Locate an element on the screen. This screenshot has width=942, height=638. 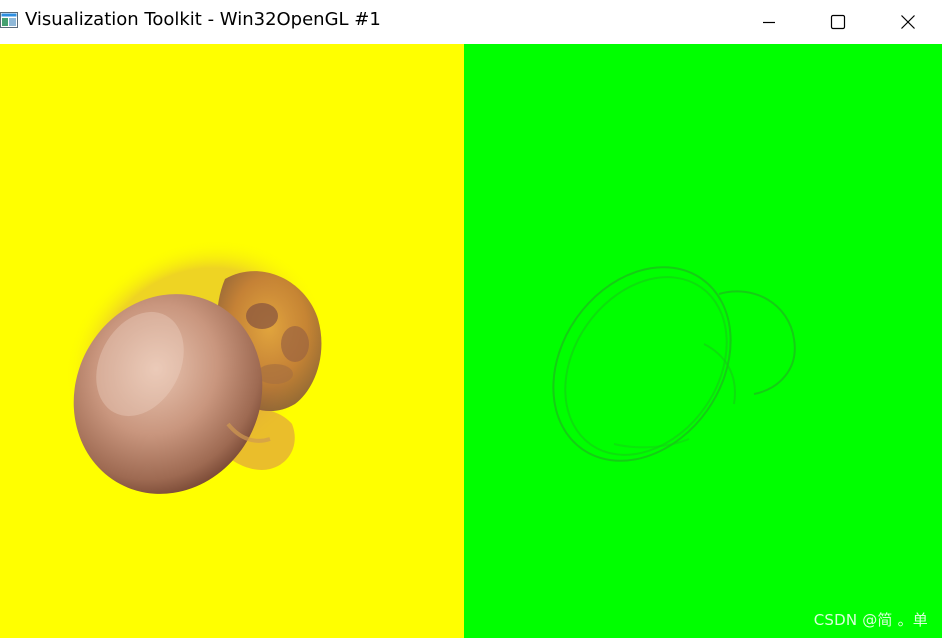
maximize-button is located at coordinates (838, 22).